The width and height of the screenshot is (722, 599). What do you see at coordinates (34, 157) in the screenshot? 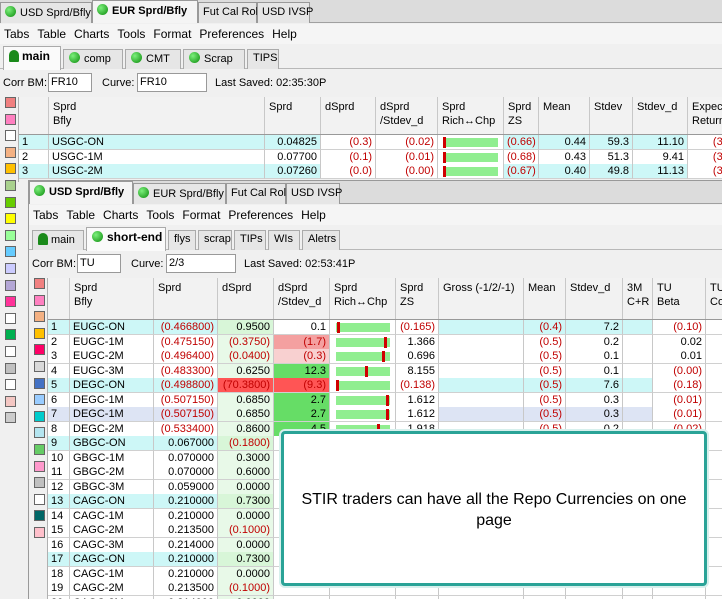
I see `row-number: 2` at bounding box center [34, 157].